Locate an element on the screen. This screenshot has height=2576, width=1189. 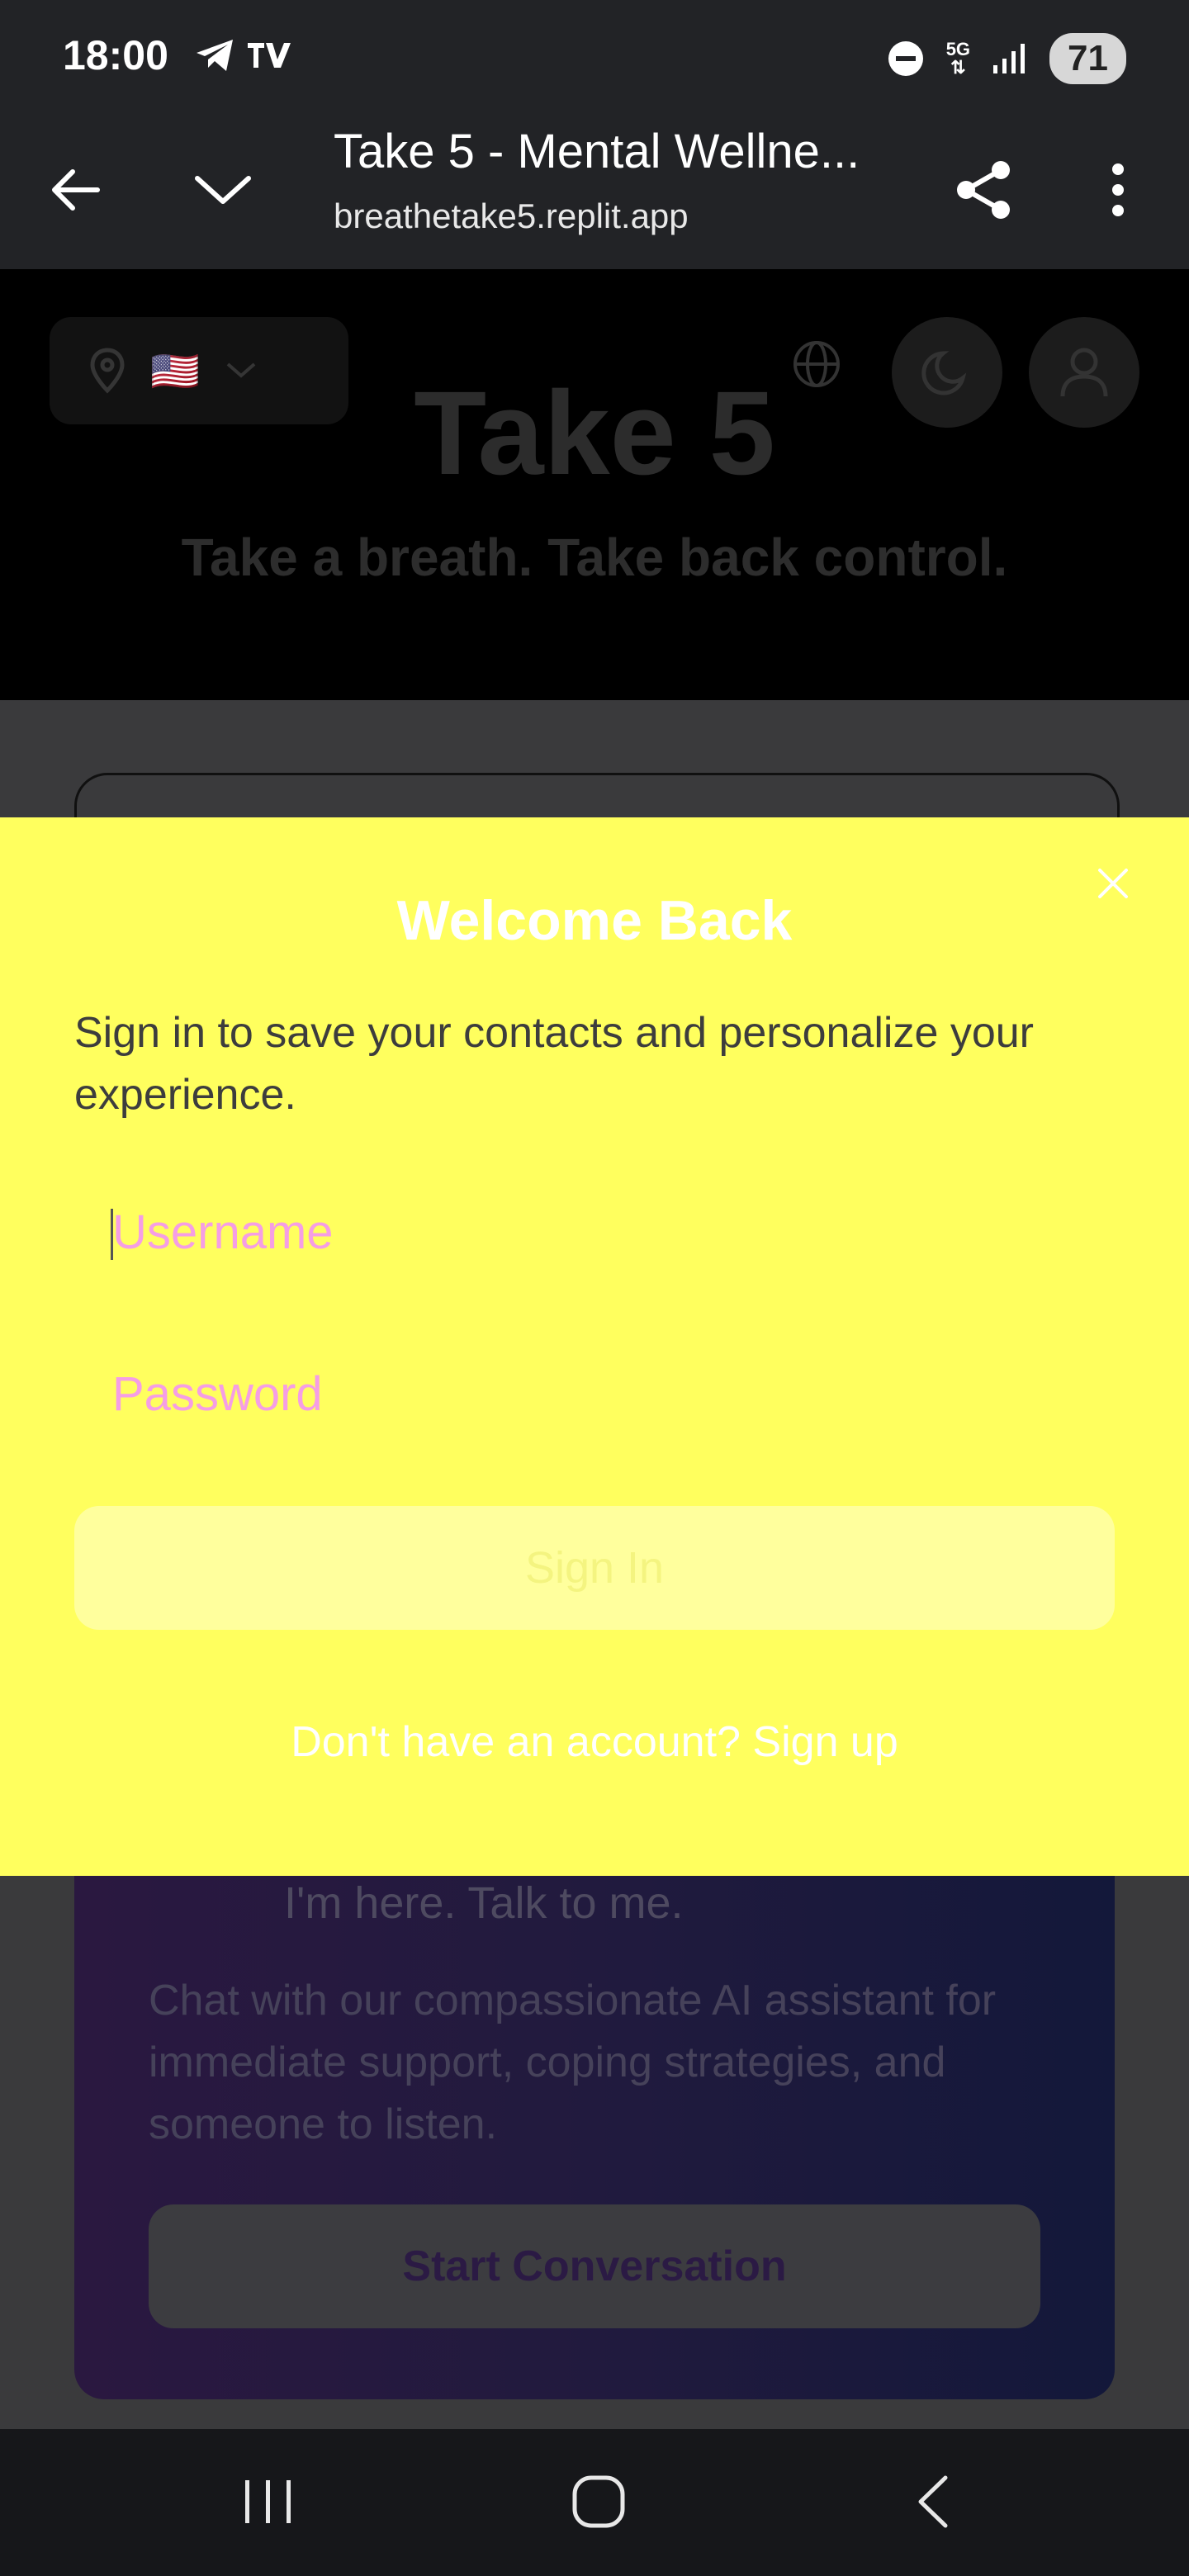
sign-up-link: Don't have an account? Sign up is located at coordinates (594, 1742).